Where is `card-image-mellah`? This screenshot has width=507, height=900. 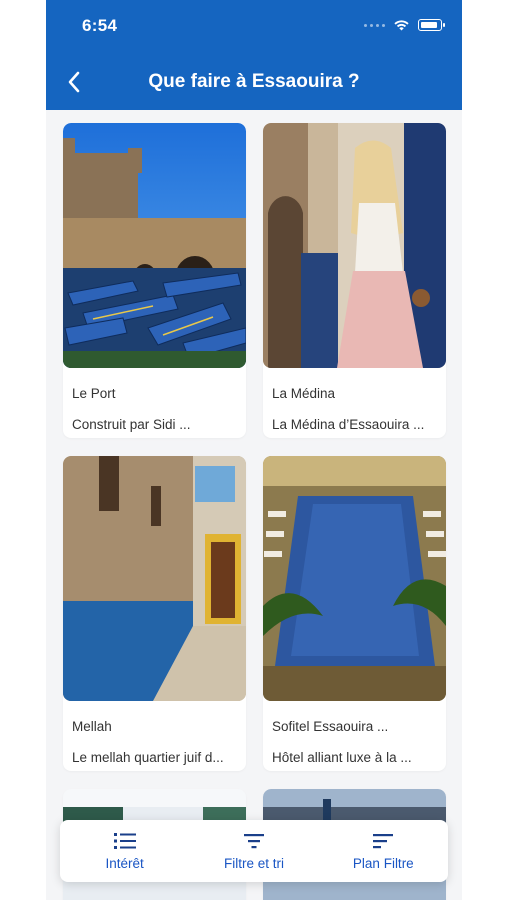 card-image-mellah is located at coordinates (154, 578).